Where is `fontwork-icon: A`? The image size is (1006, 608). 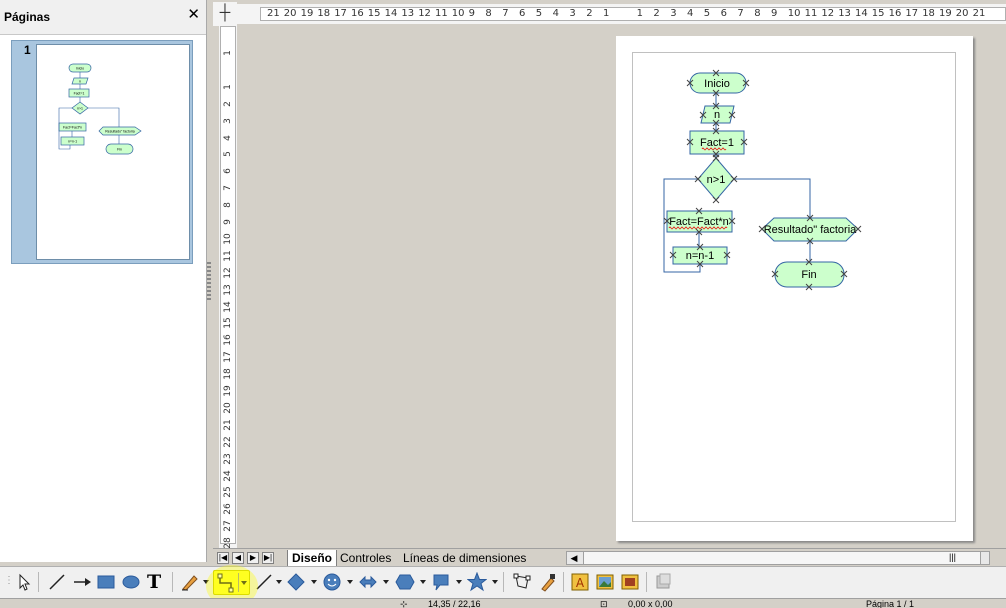
fontwork-icon: A is located at coordinates (580, 582).